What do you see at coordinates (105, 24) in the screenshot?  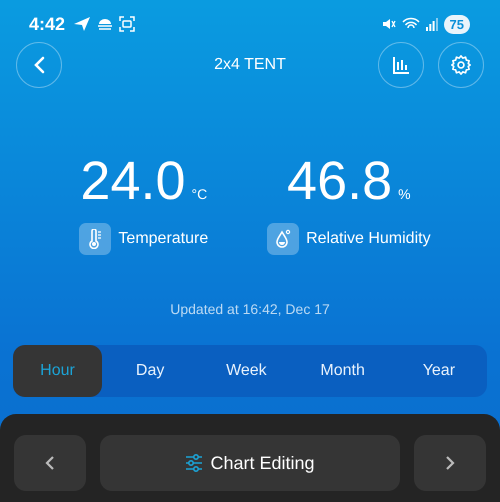 I see `cloud-icon` at bounding box center [105, 24].